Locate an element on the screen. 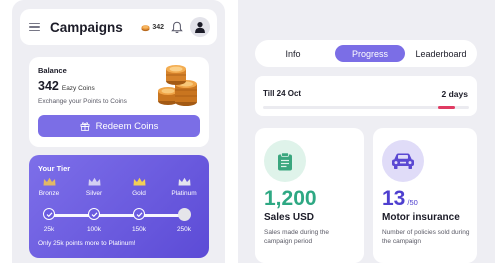  clipboard-icon is located at coordinates (285, 160).